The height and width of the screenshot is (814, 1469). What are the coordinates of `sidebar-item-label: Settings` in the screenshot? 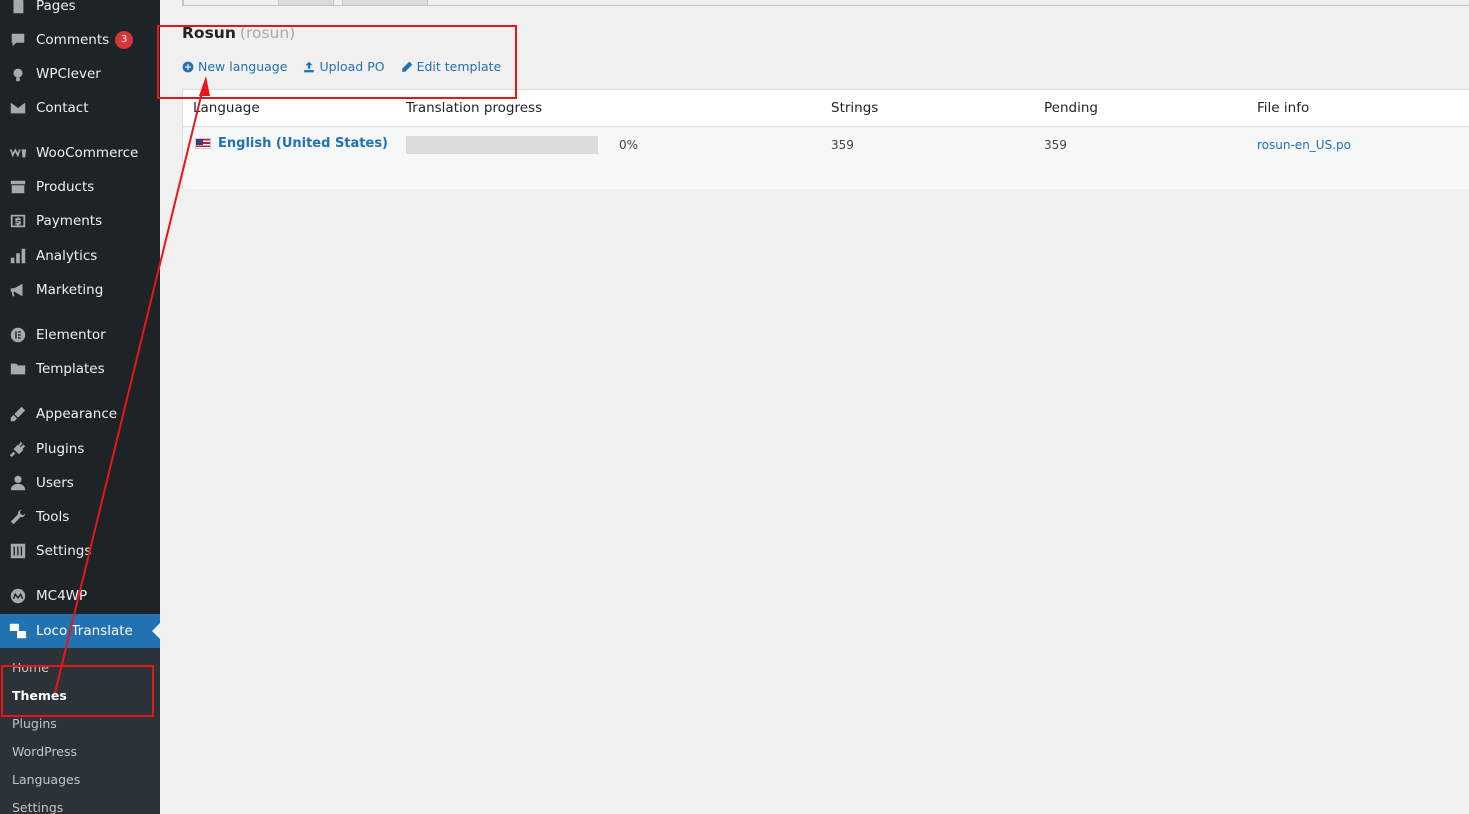 It's located at (64, 551).